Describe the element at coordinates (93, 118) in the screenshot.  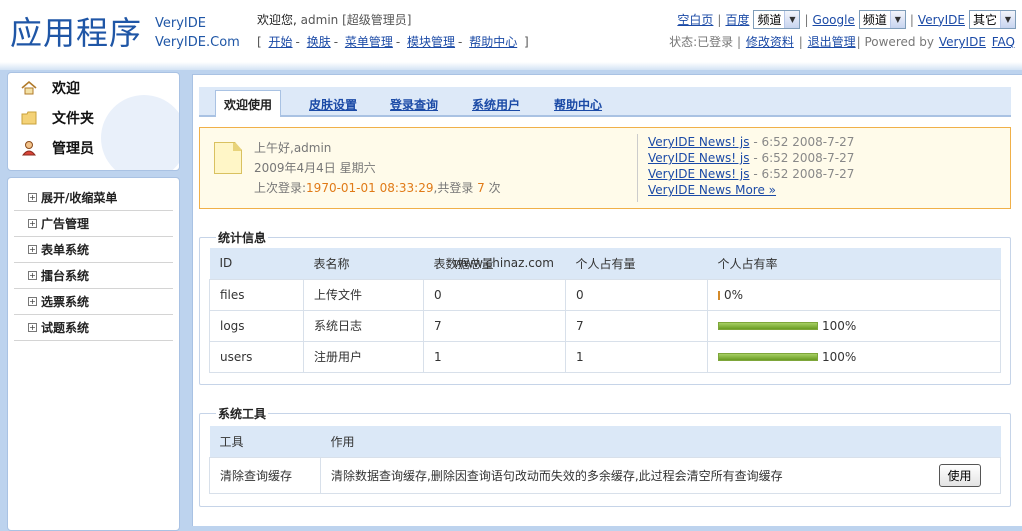
I see `sidebar-item-folder: 文件夹` at that location.